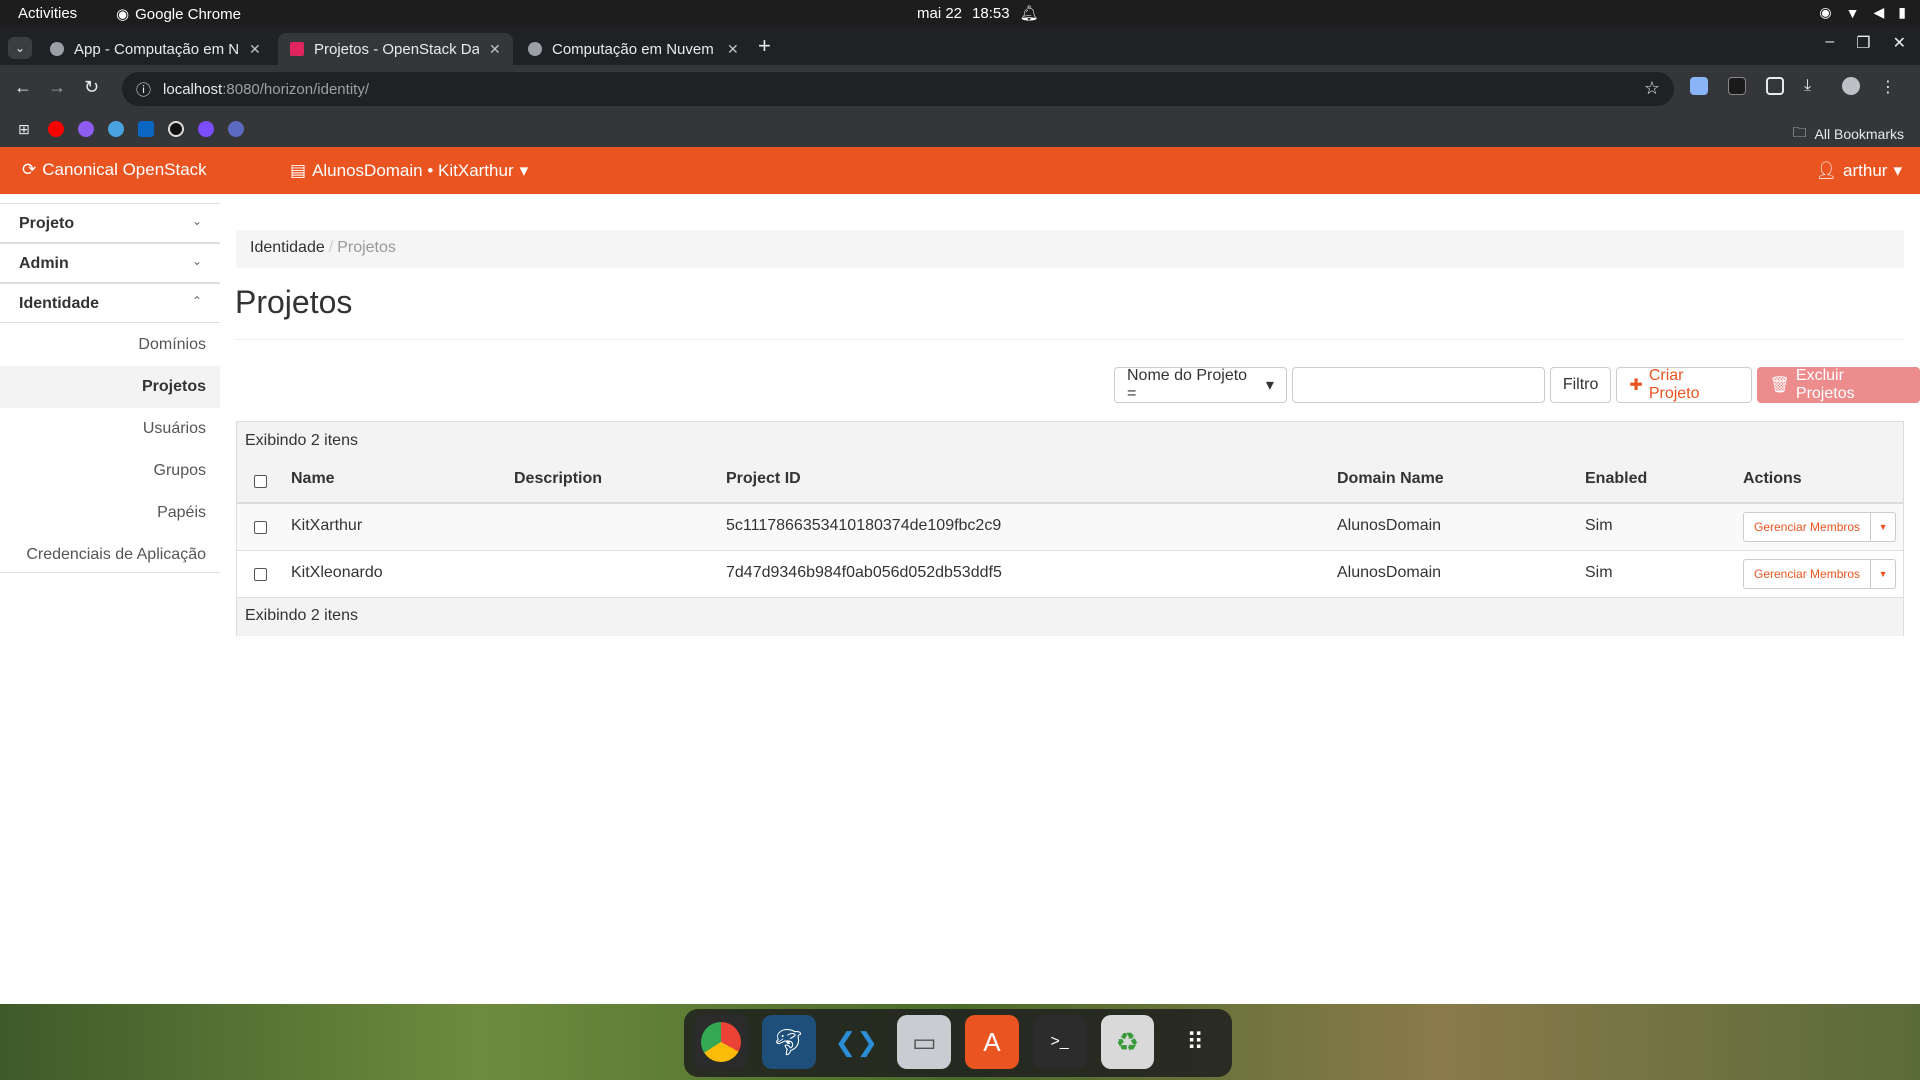 Image resolution: width=1920 pixels, height=1080 pixels. What do you see at coordinates (20, 48) in the screenshot?
I see `tab-search-button: ⌄` at bounding box center [20, 48].